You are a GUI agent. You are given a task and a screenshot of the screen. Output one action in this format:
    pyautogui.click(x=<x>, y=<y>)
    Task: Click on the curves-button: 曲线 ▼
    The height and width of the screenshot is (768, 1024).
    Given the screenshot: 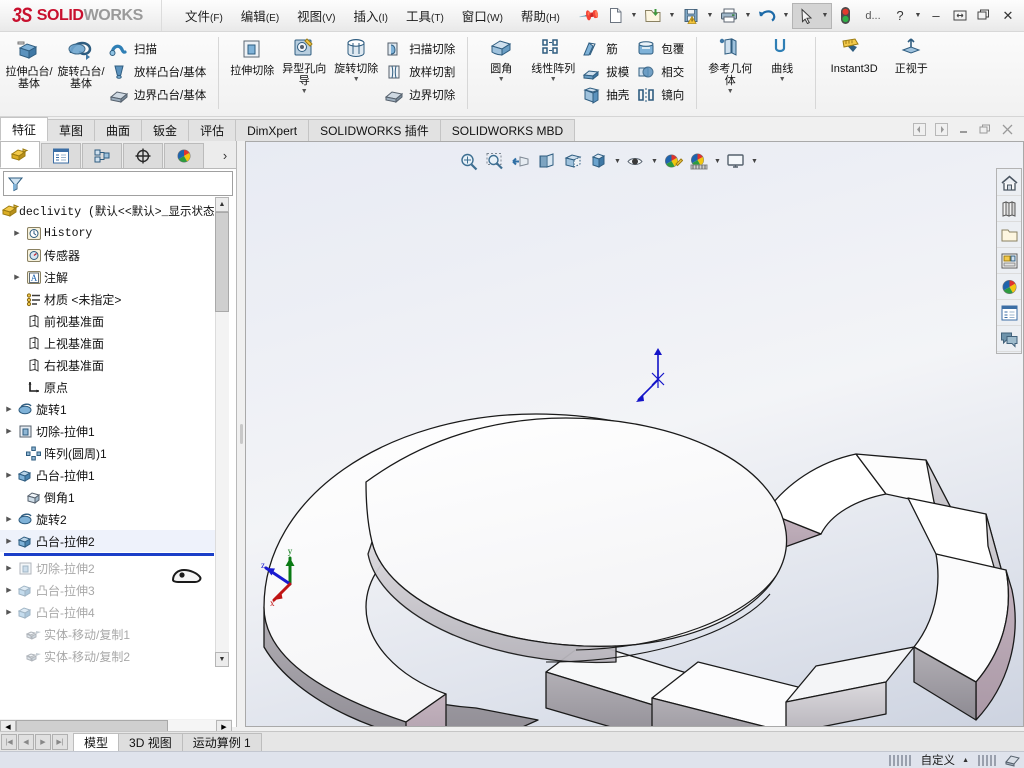 What is the action you would take?
    pyautogui.click(x=782, y=60)
    